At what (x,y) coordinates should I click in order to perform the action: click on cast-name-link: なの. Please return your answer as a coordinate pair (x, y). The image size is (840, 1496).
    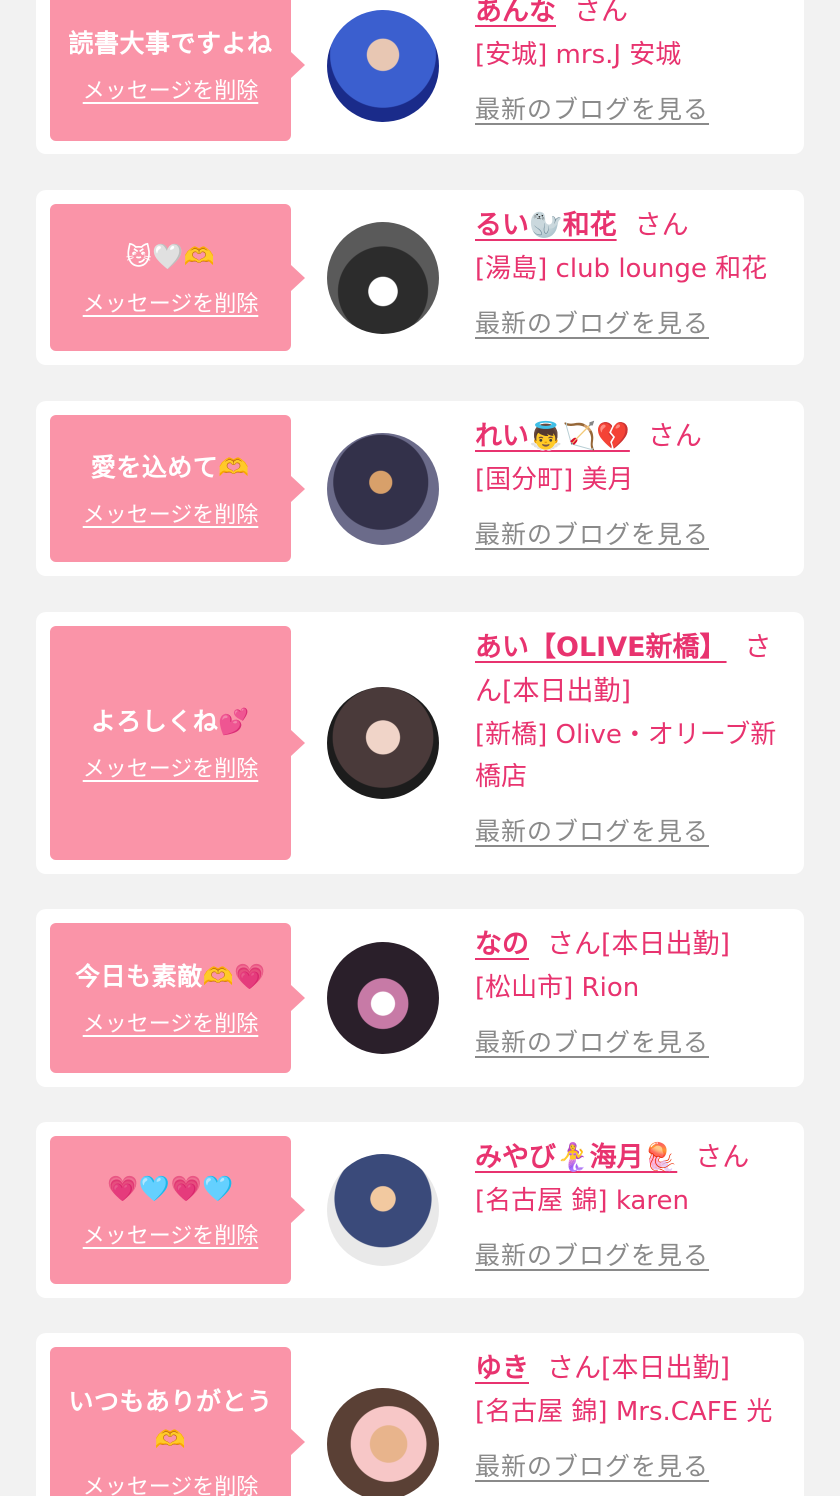
    Looking at the image, I should click on (502, 944).